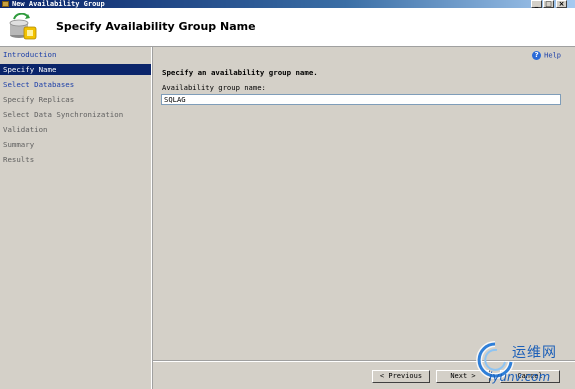 This screenshot has height=389, width=575. Describe the element at coordinates (240, 72) in the screenshot. I see `instruction-text: Specify an availability group name.` at that location.